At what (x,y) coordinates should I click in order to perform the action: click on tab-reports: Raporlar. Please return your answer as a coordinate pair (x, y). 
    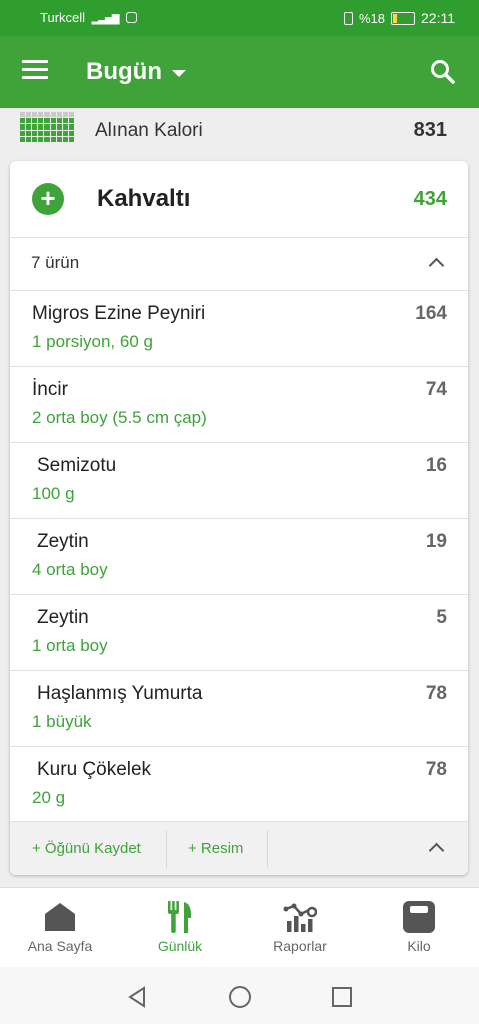
    Looking at the image, I should click on (300, 927).